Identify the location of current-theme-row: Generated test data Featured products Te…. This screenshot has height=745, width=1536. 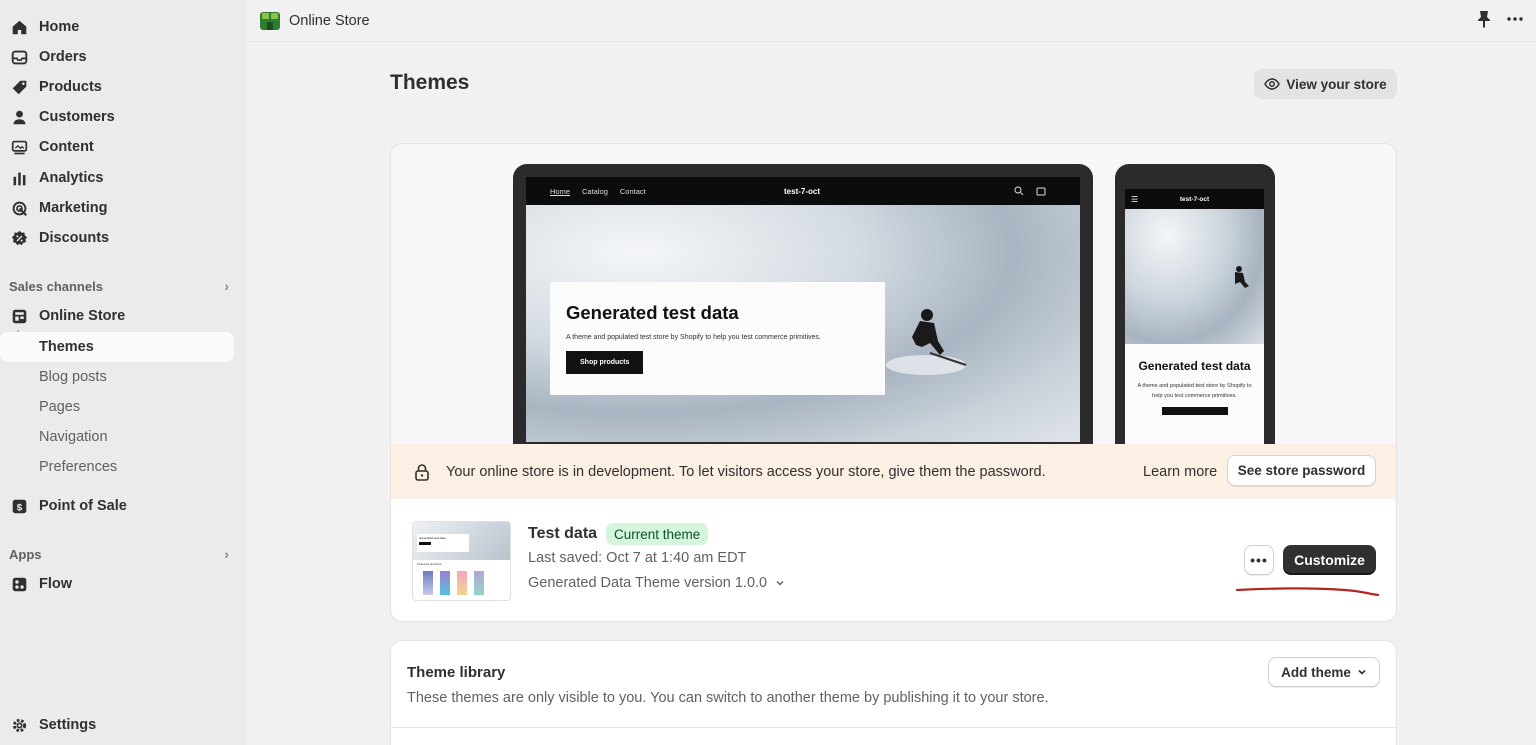
(893, 560).